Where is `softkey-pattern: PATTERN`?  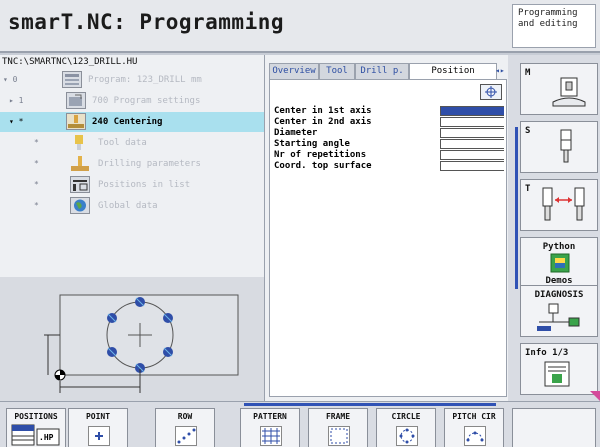 softkey-pattern: PATTERN is located at coordinates (270, 427).